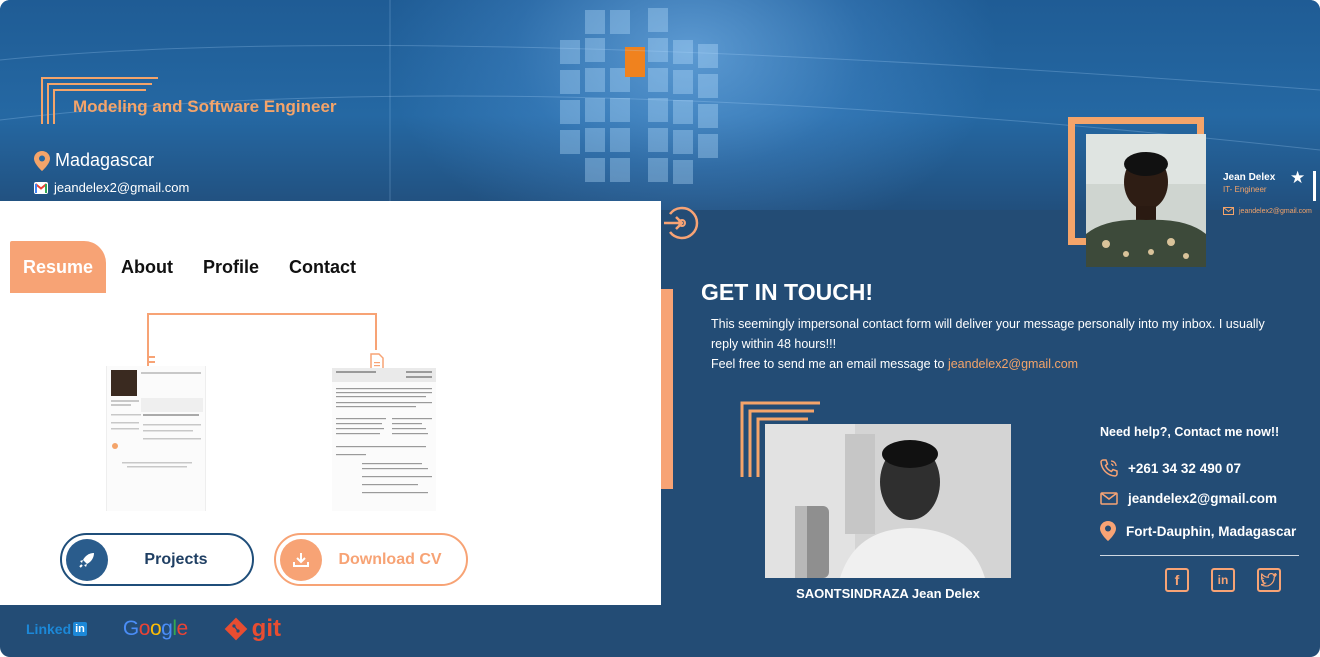 This screenshot has height=657, width=1320. What do you see at coordinates (49, 629) in the screenshot?
I see `linkedin-word: Linked` at bounding box center [49, 629].